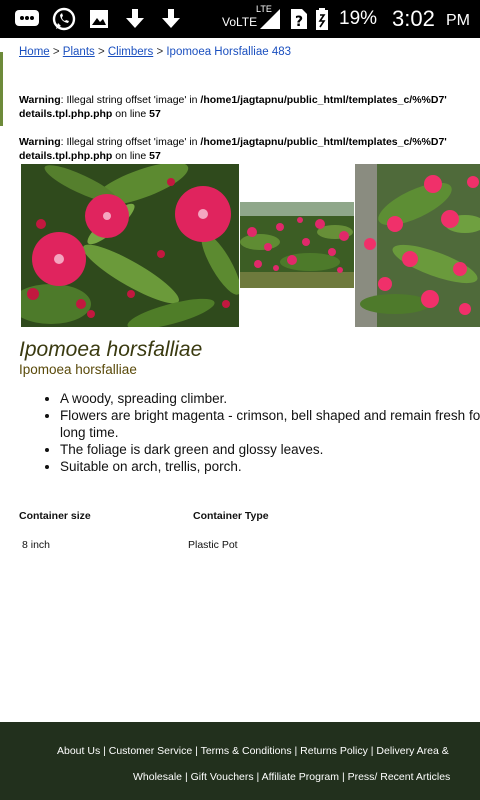 The image size is (480, 800). What do you see at coordinates (270, 466) in the screenshot?
I see `feature-item: Suitable on arch, trellis, porch.` at bounding box center [270, 466].